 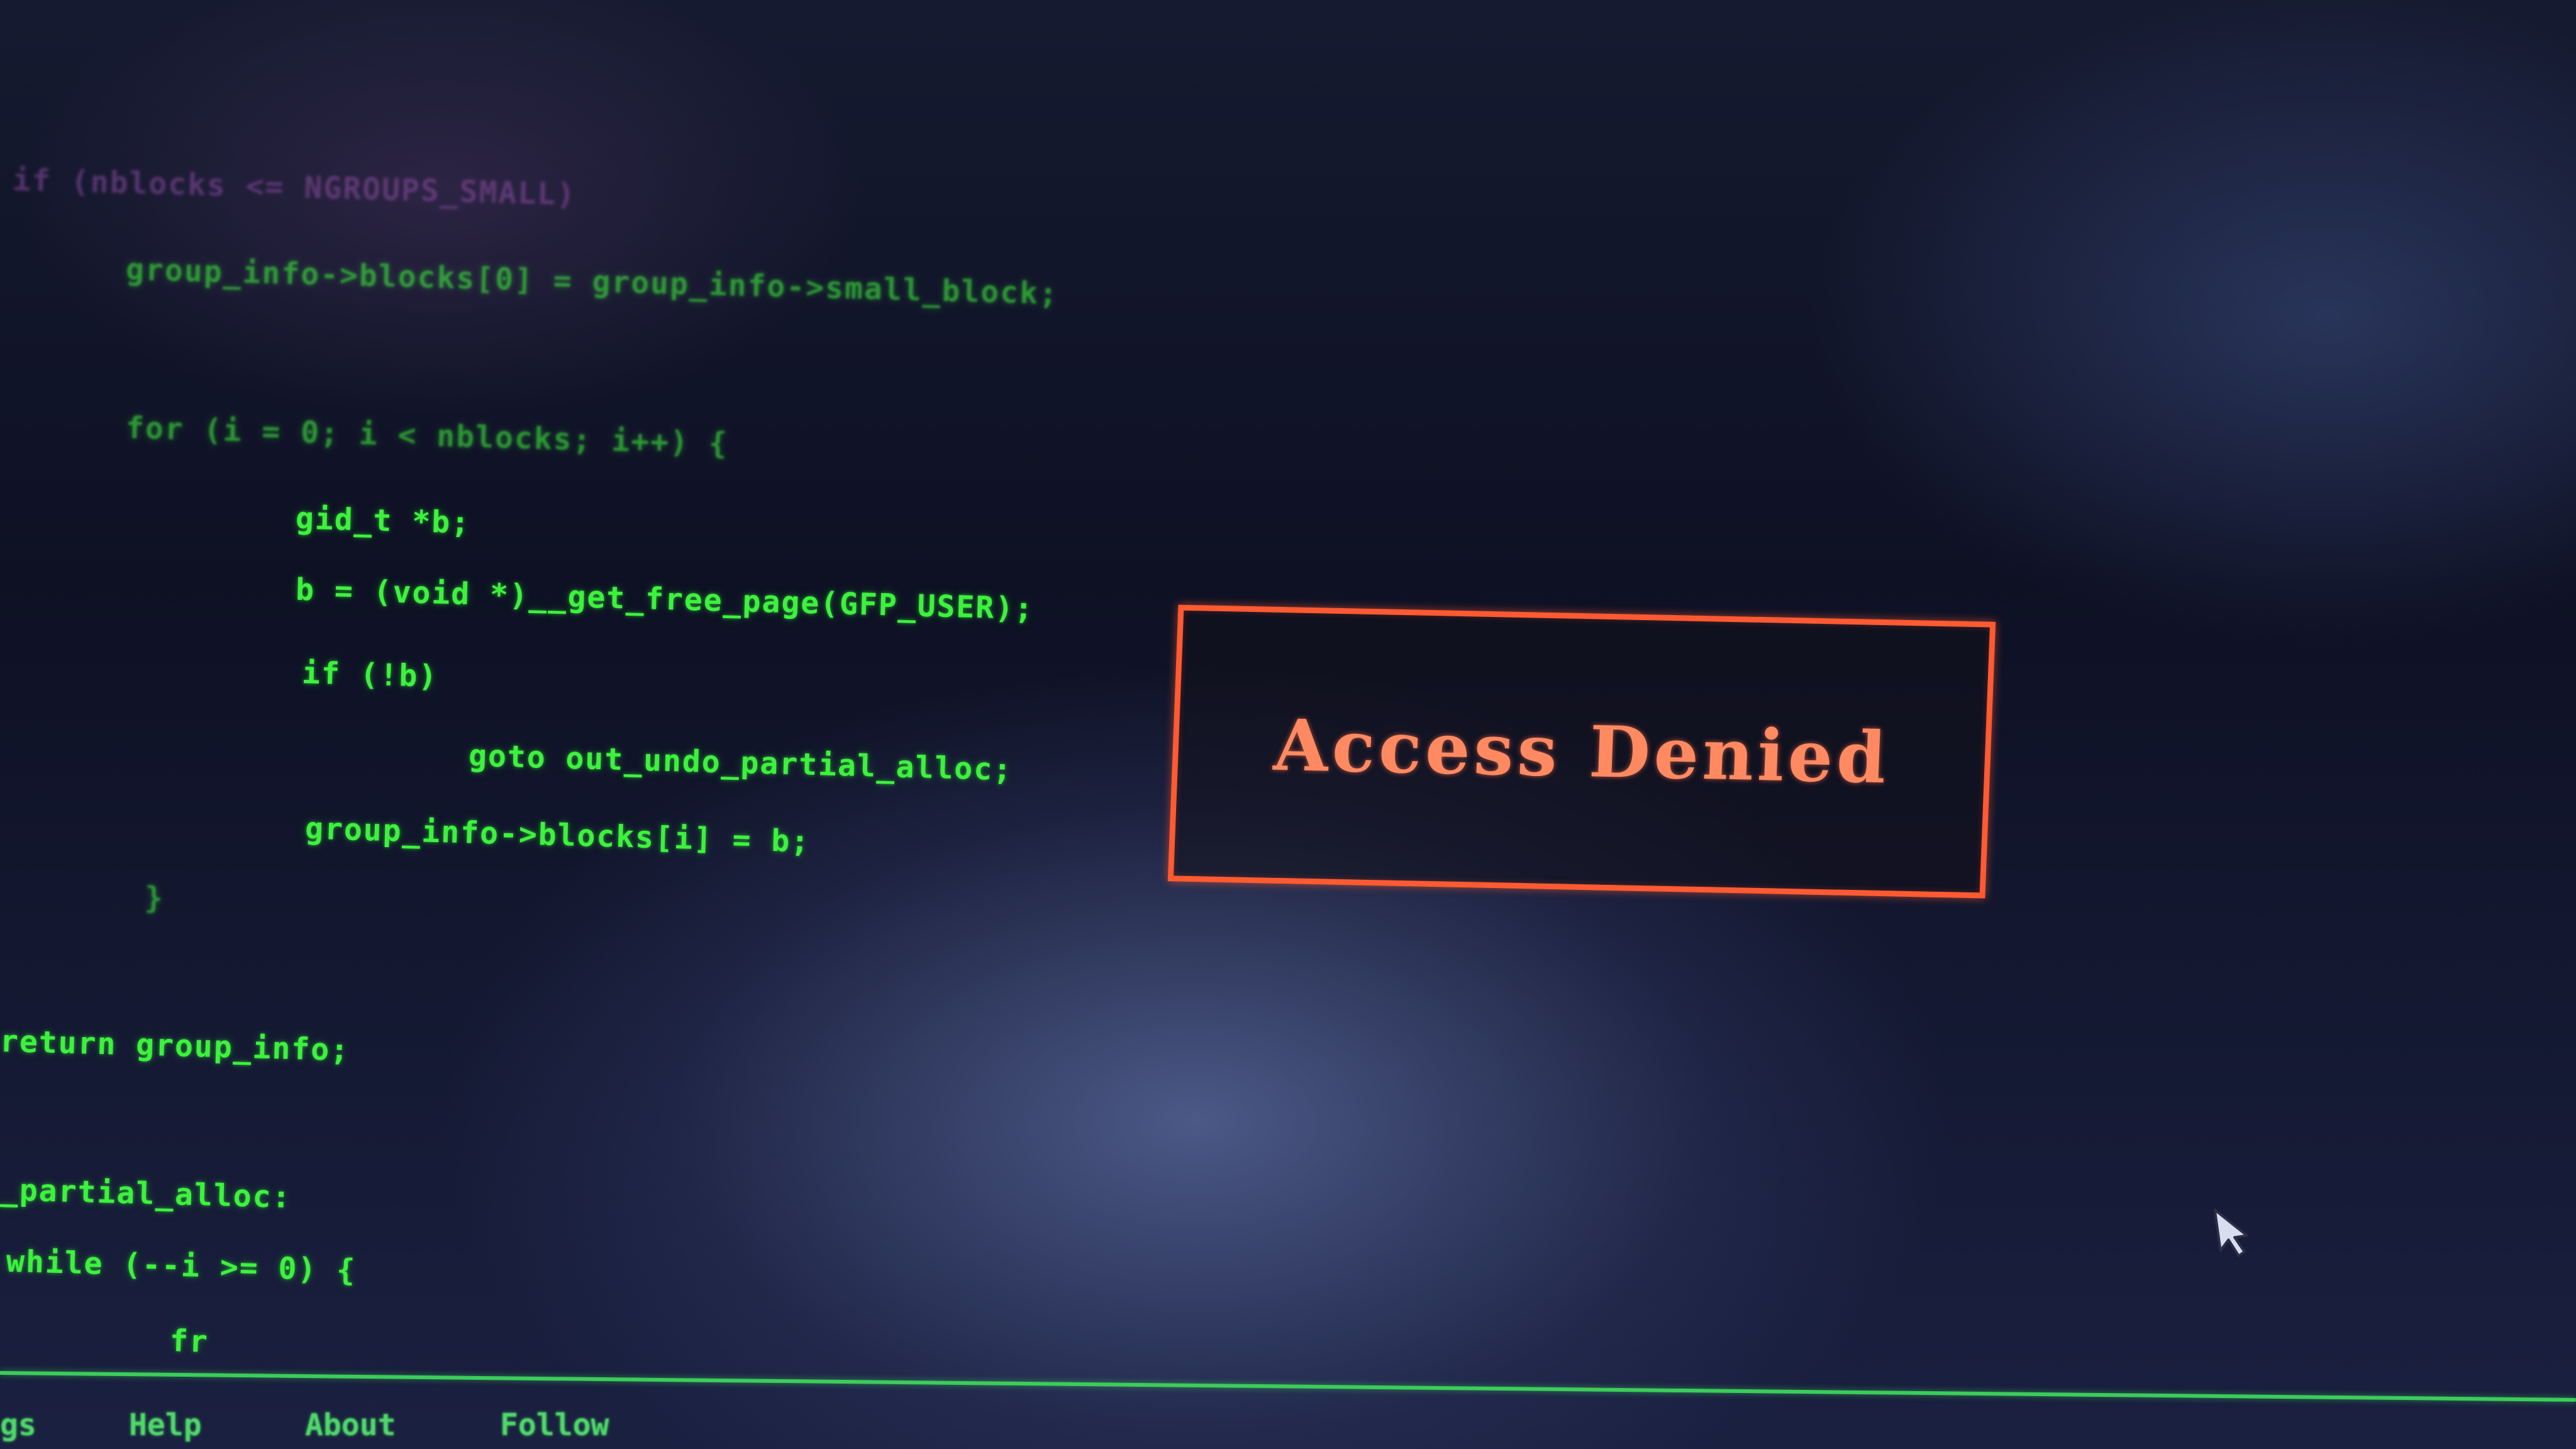 I want to click on code-line: }, so click(x=154, y=898).